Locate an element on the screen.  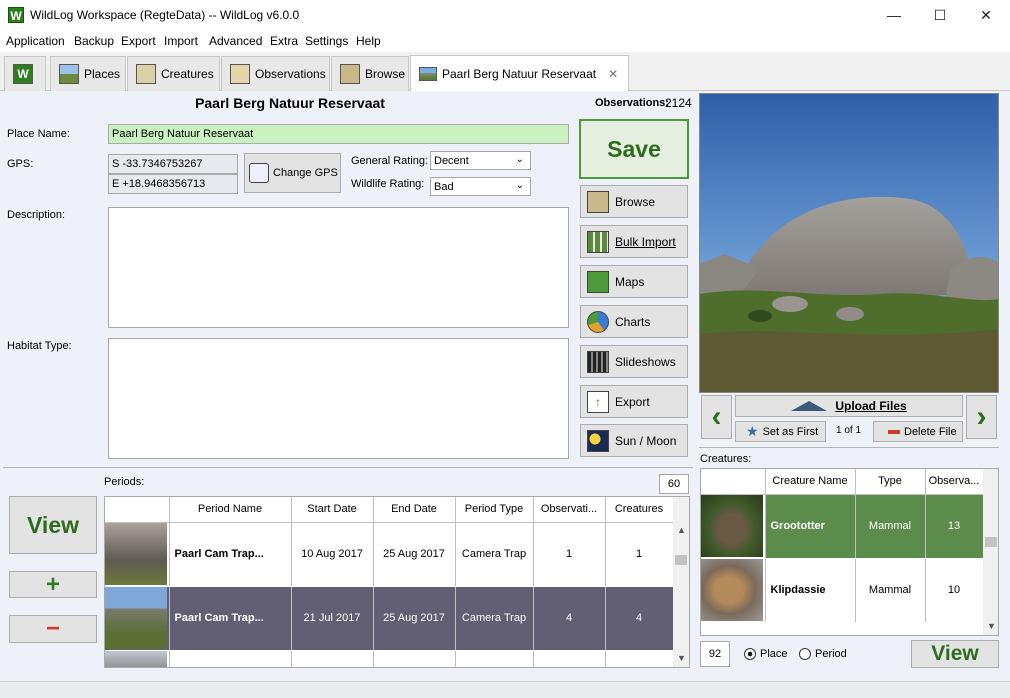
general-rating-select: Decent ⌄ is located at coordinates (480, 160).